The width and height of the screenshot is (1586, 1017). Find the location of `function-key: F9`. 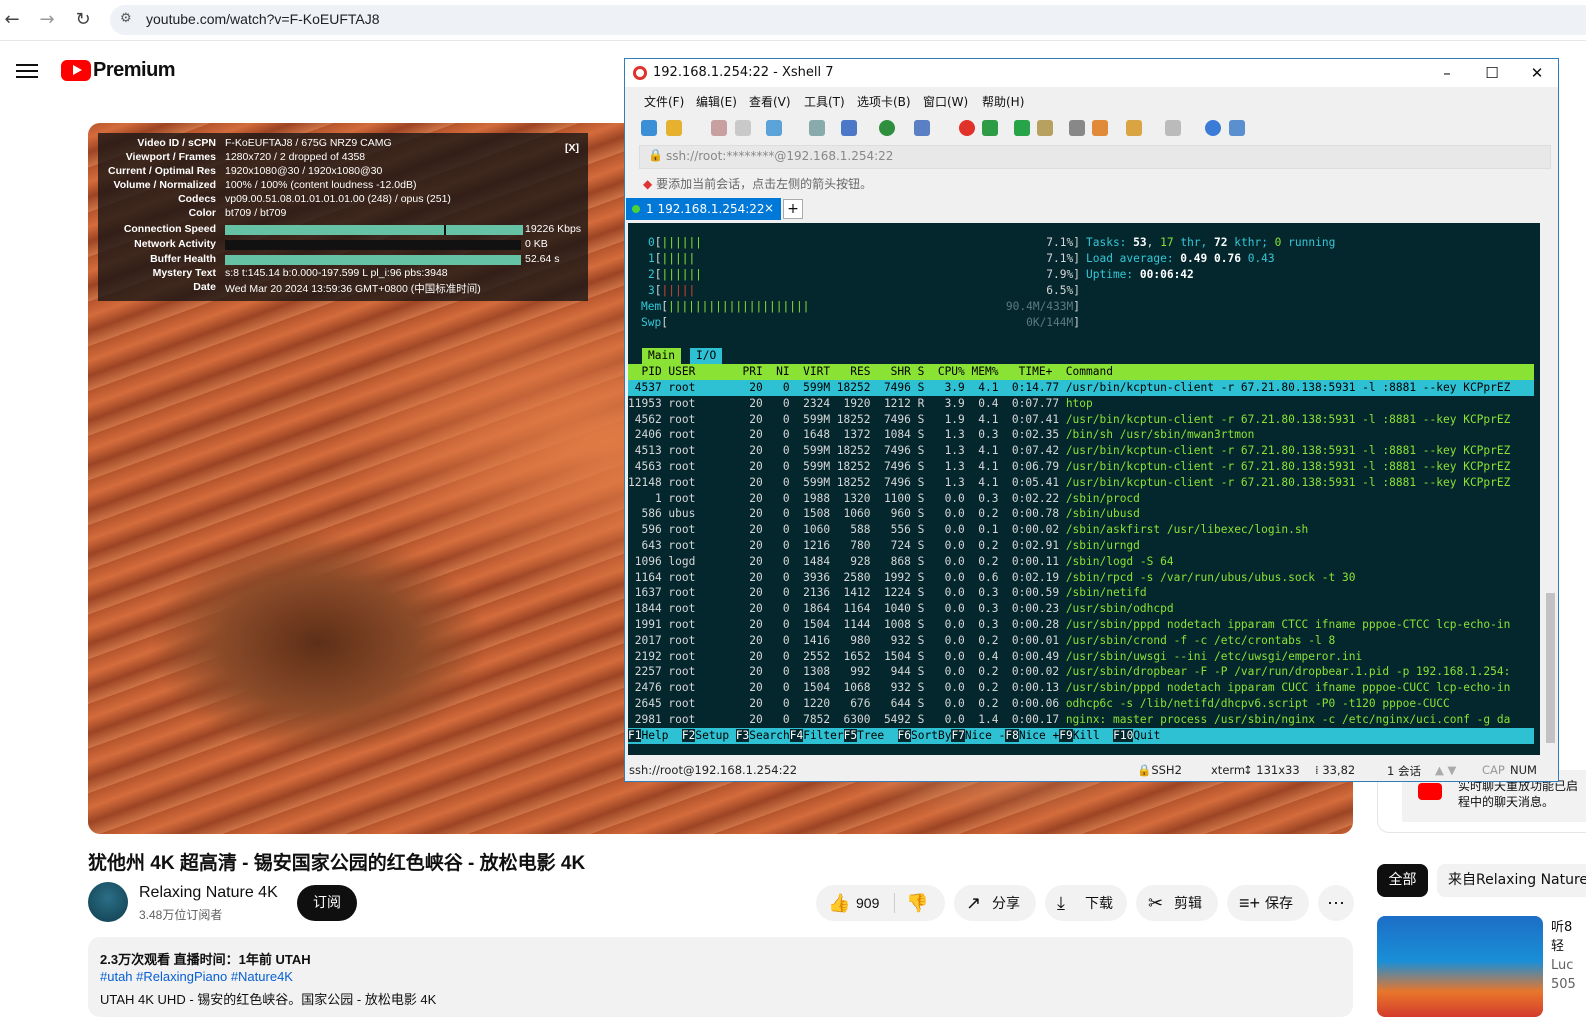

function-key: F9 is located at coordinates (1066, 735).